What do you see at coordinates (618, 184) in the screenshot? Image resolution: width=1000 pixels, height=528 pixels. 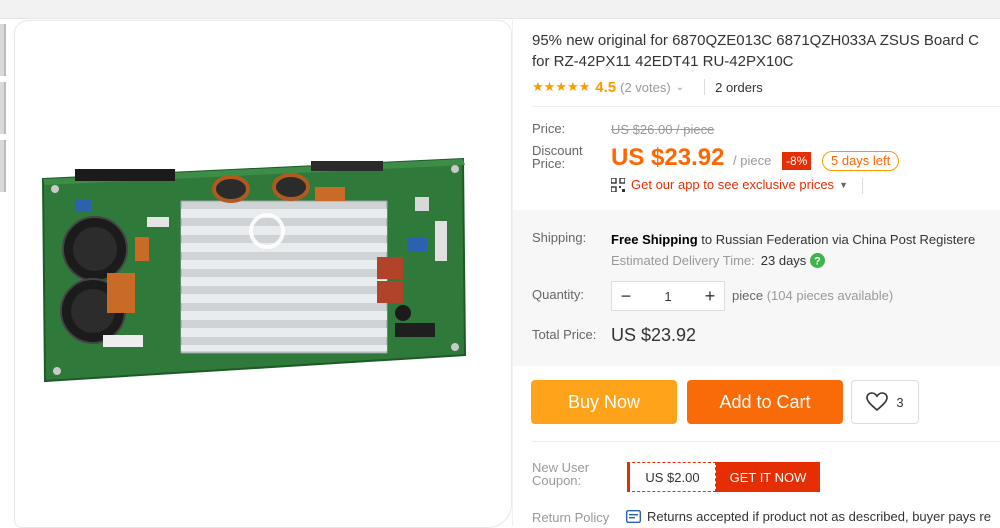 I see `qr-code-icon` at bounding box center [618, 184].